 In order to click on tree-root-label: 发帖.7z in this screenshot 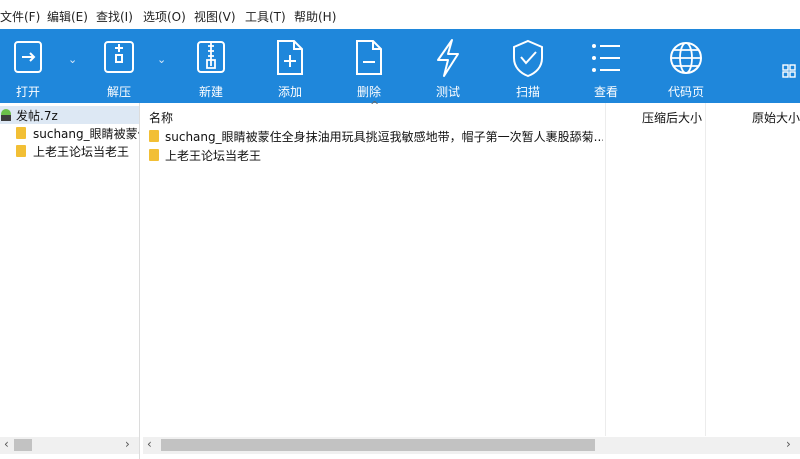, I will do `click(37, 116)`.